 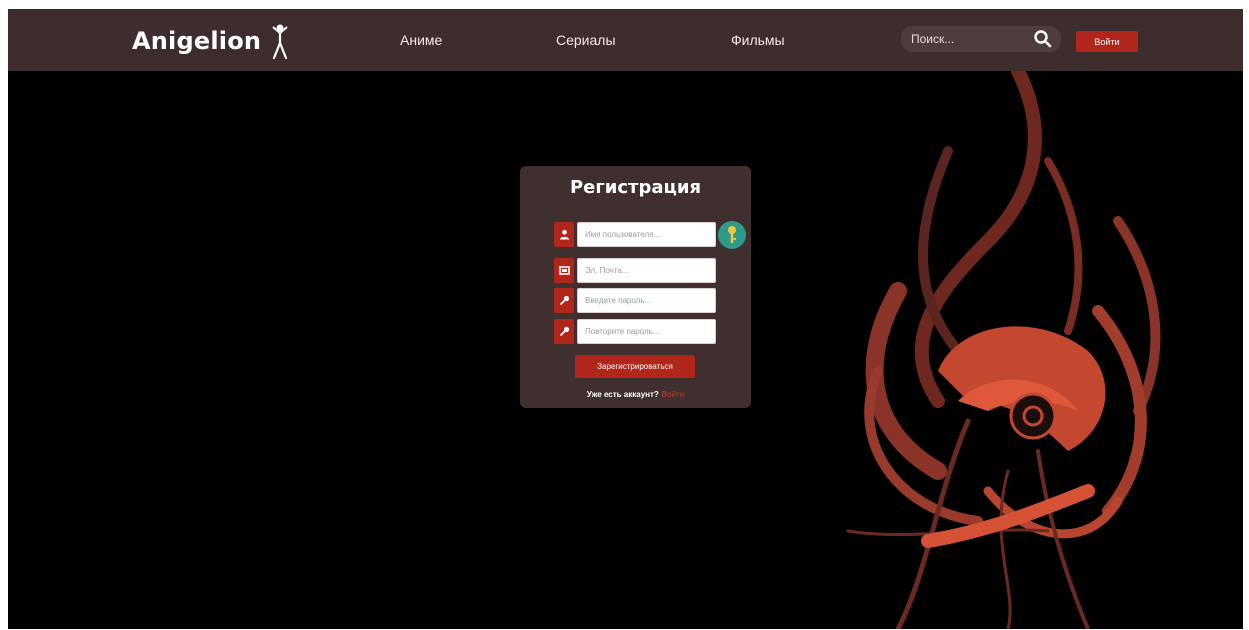 What do you see at coordinates (966, 39) in the screenshot?
I see `search-input` at bounding box center [966, 39].